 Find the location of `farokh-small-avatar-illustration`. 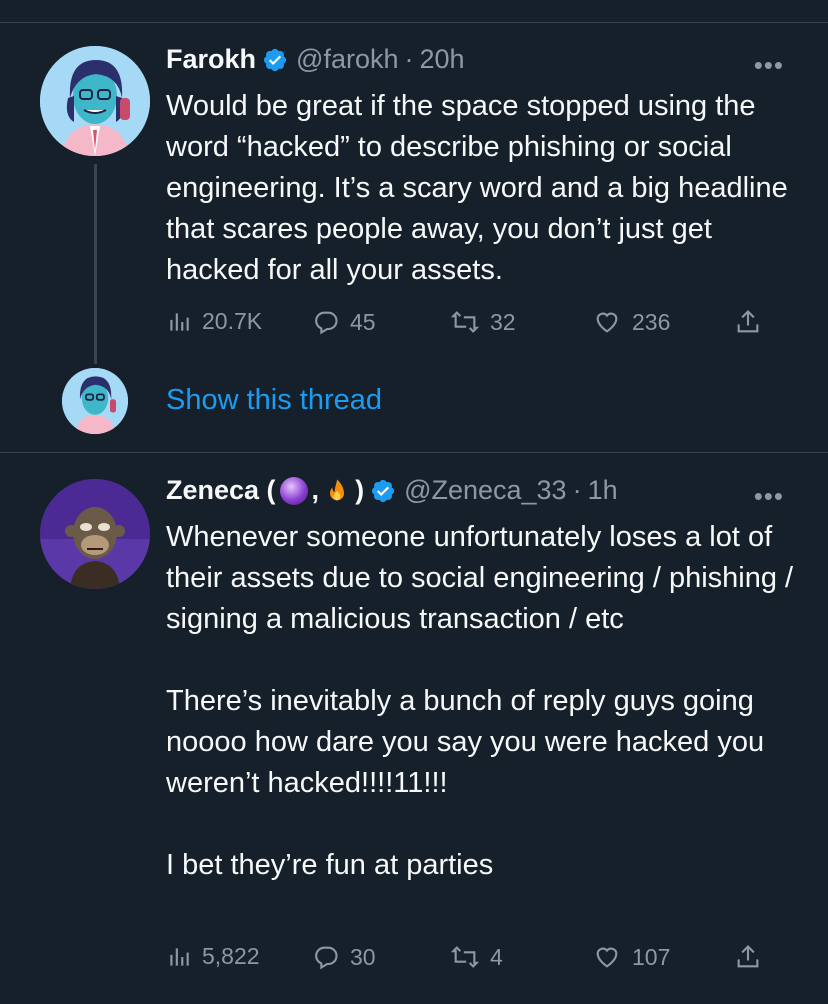

farokh-small-avatar-illustration is located at coordinates (95, 401).